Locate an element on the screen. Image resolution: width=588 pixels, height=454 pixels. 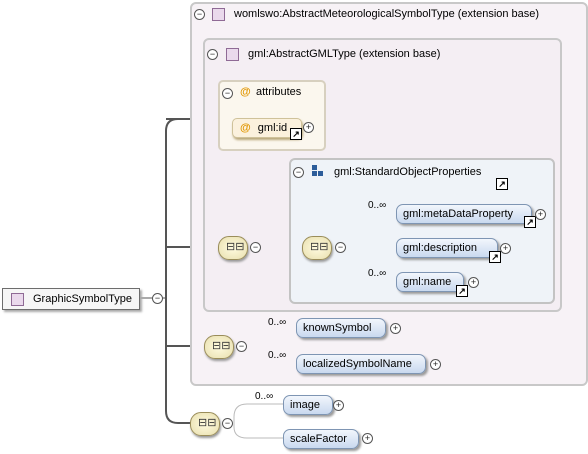
group-icon is located at coordinates (318, 171).